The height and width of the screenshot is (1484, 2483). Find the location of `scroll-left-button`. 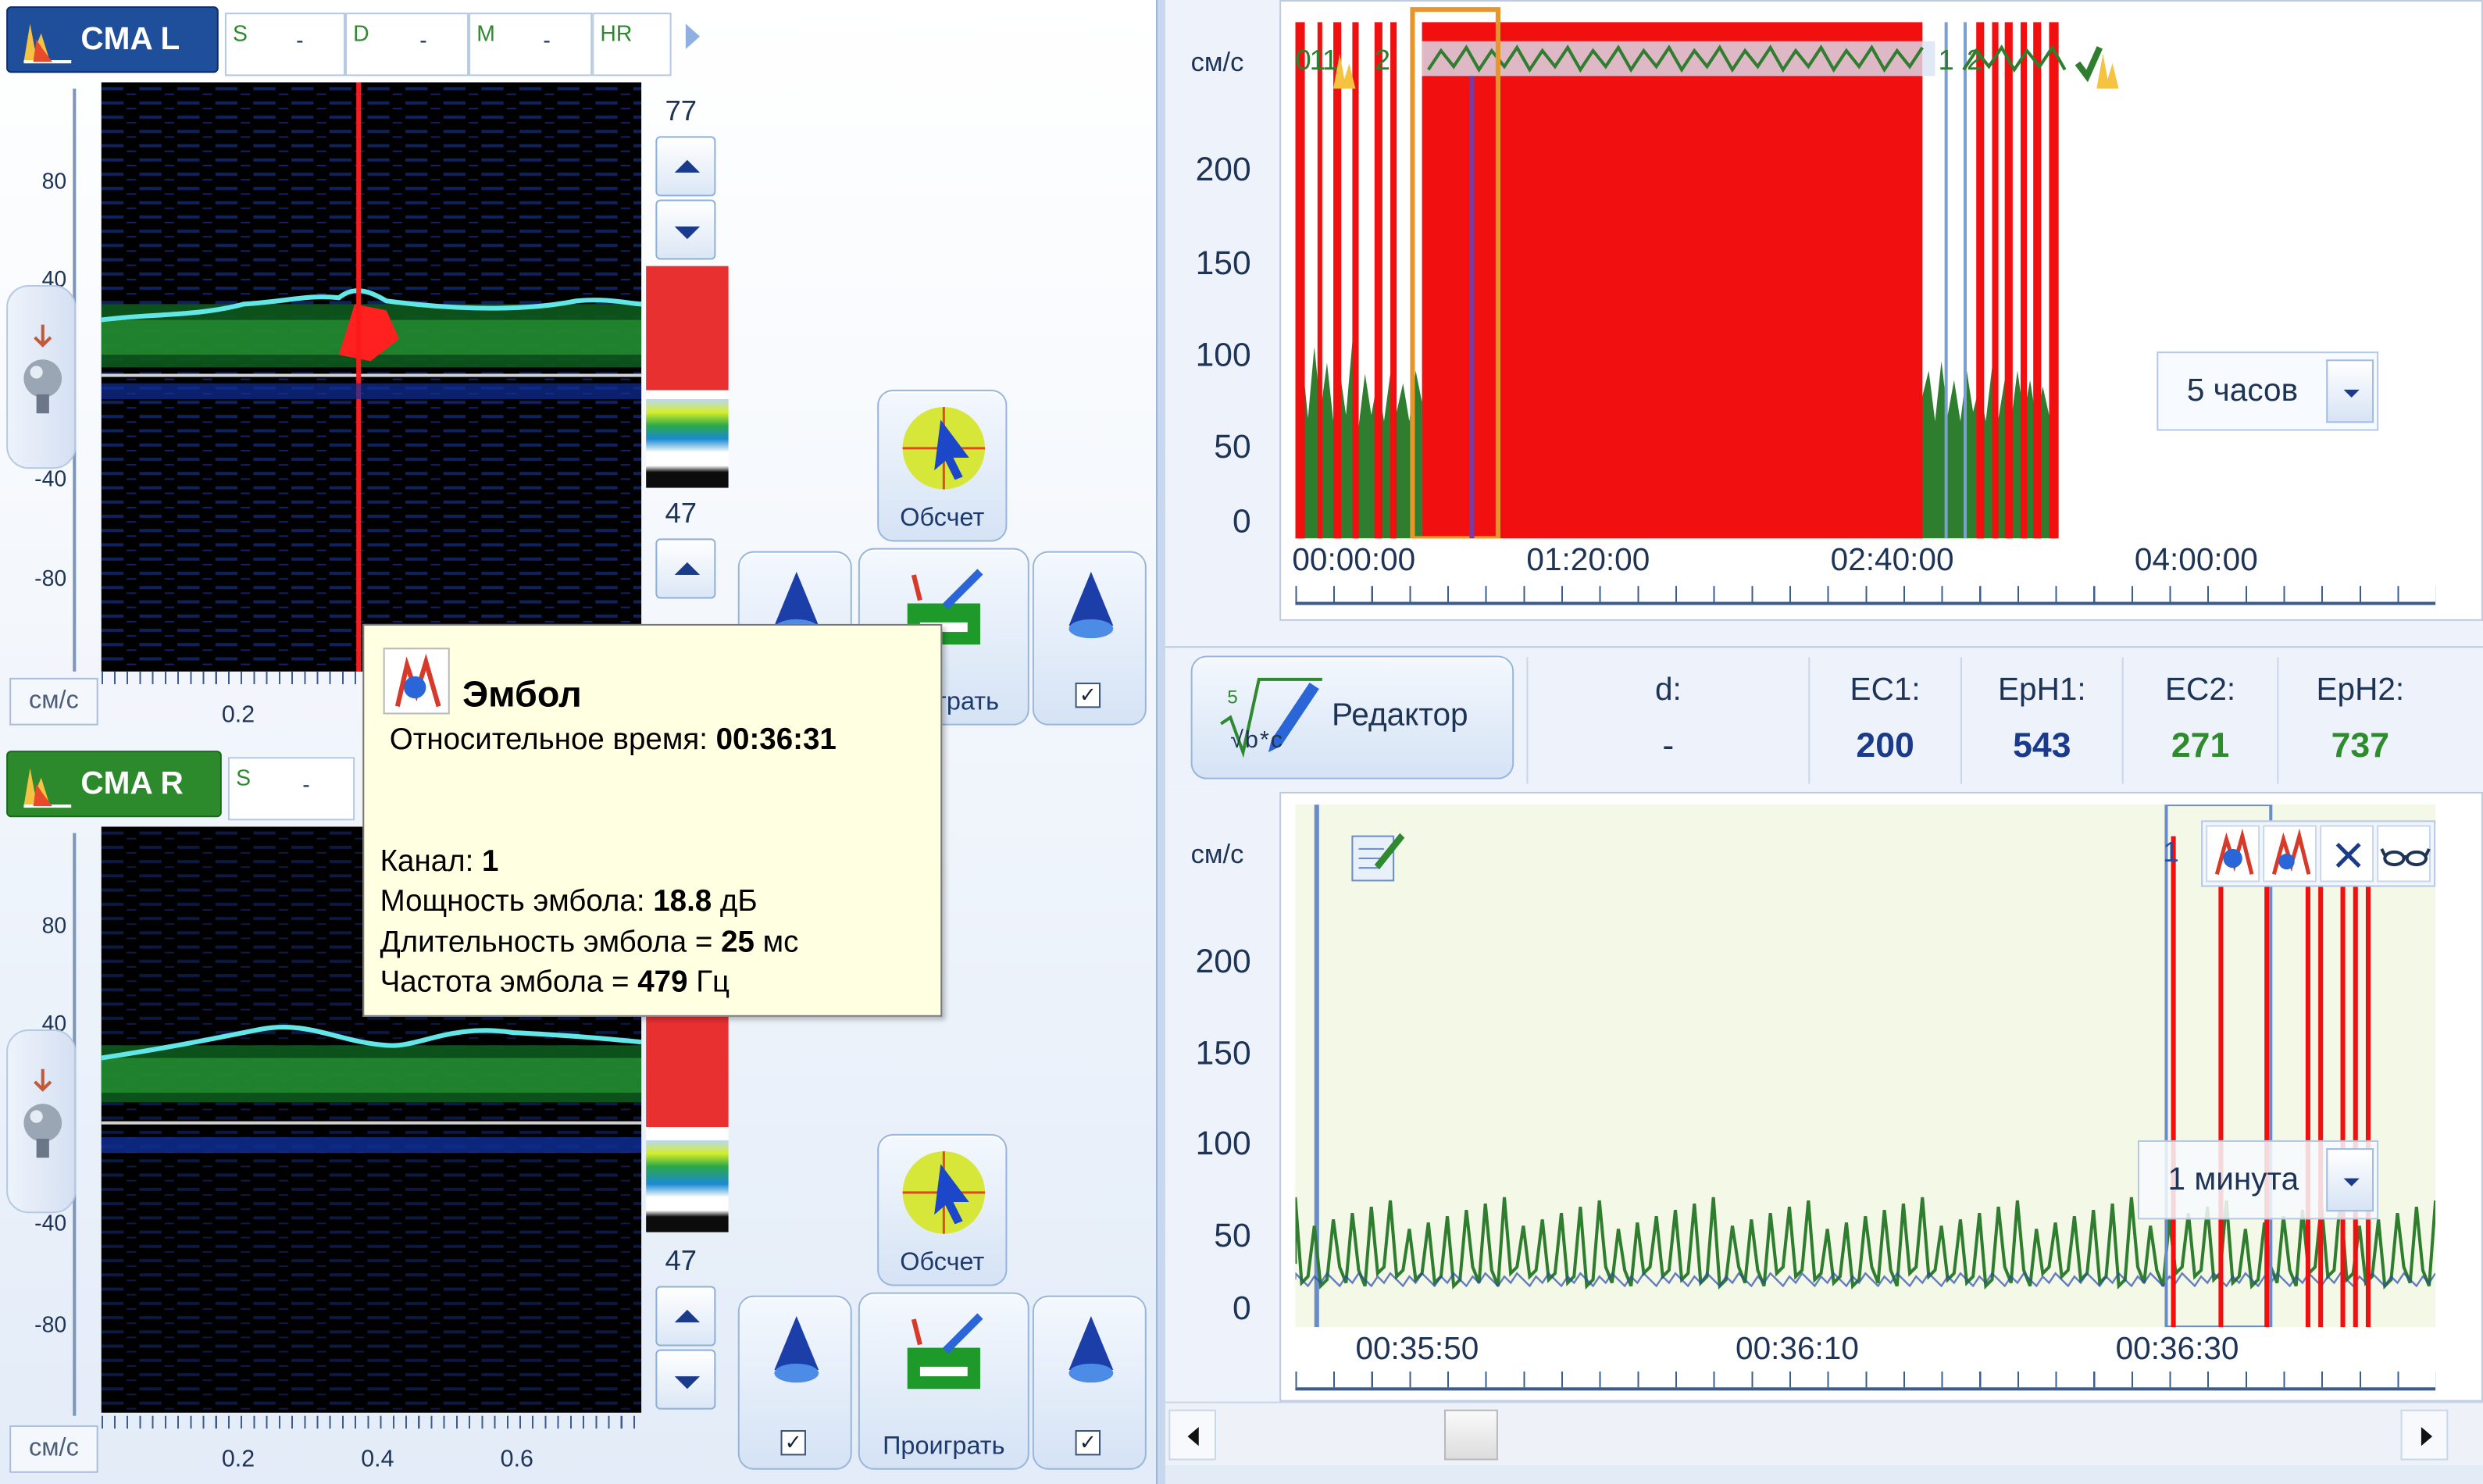

scroll-left-button is located at coordinates (1192, 1435).